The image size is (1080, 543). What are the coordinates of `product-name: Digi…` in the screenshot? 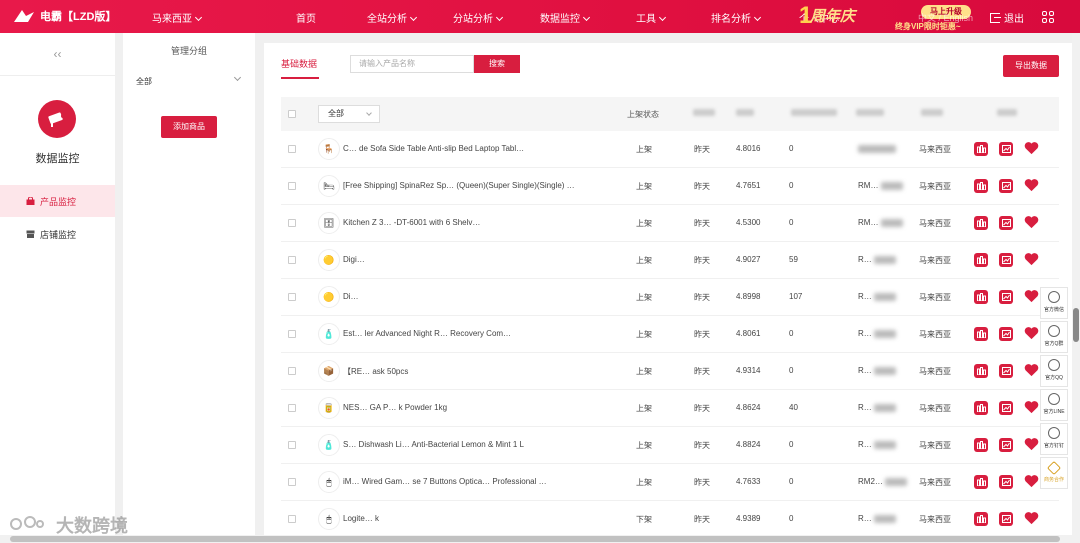 It's located at (474, 259).